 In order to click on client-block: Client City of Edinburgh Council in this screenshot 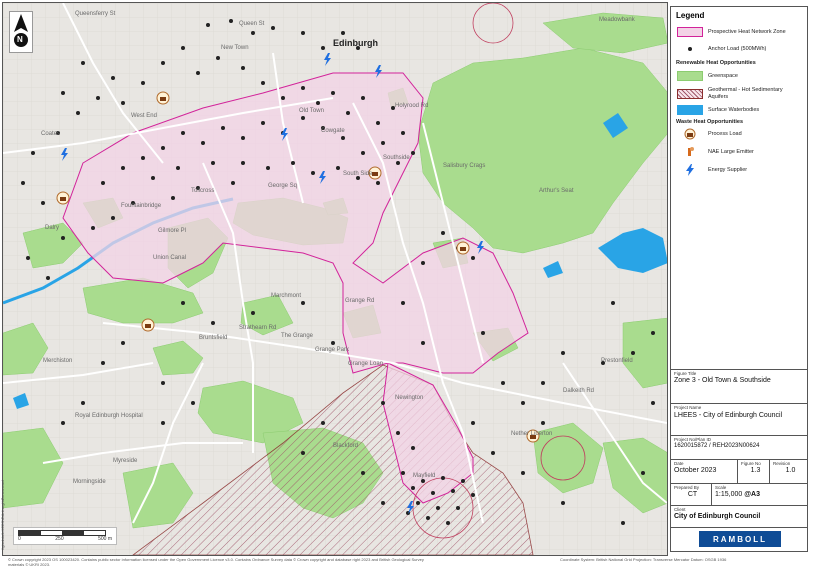, I will do `click(739, 516)`.